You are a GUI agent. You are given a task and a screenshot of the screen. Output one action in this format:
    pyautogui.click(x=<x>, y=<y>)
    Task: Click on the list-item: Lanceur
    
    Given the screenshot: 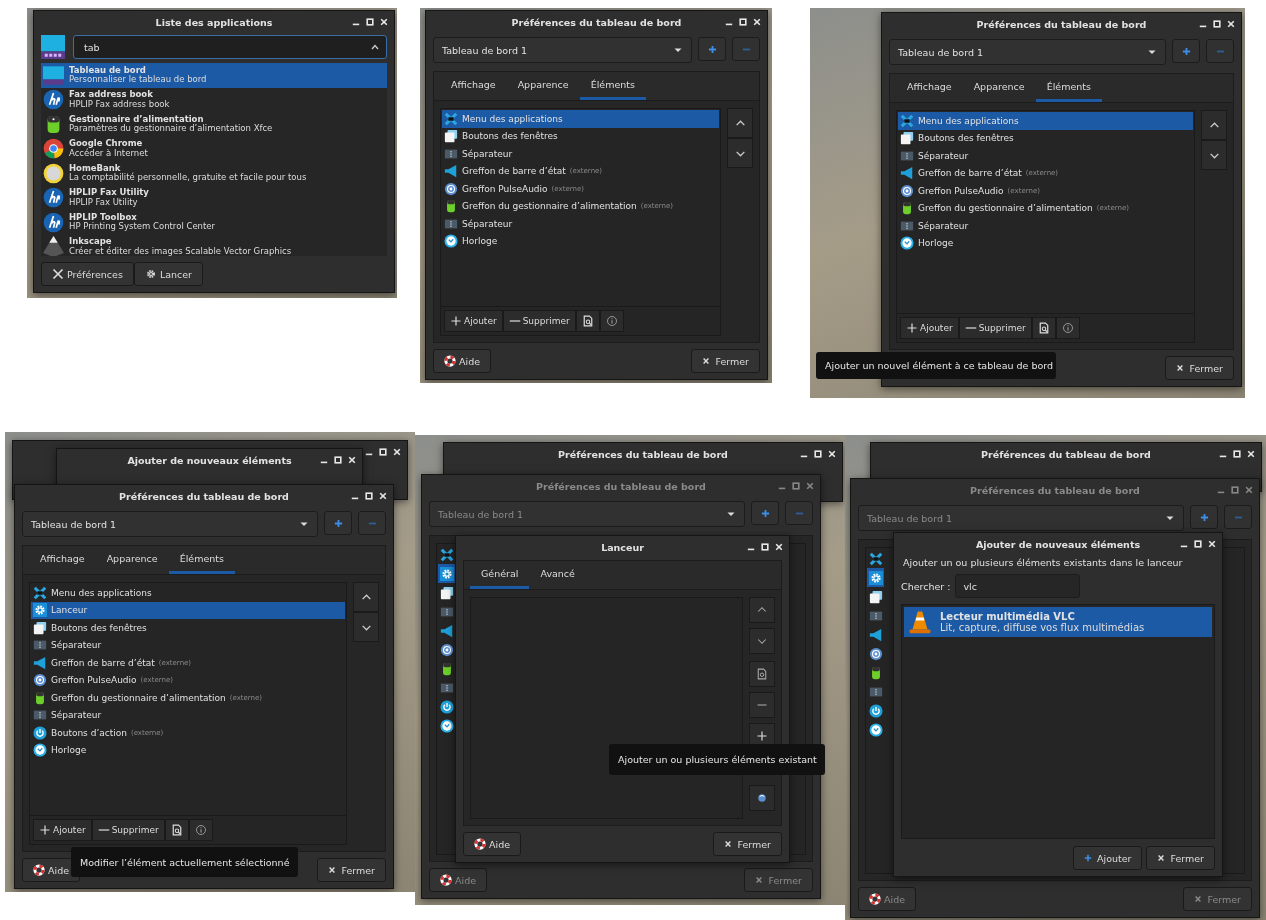 What is the action you would take?
    pyautogui.click(x=188, y=610)
    